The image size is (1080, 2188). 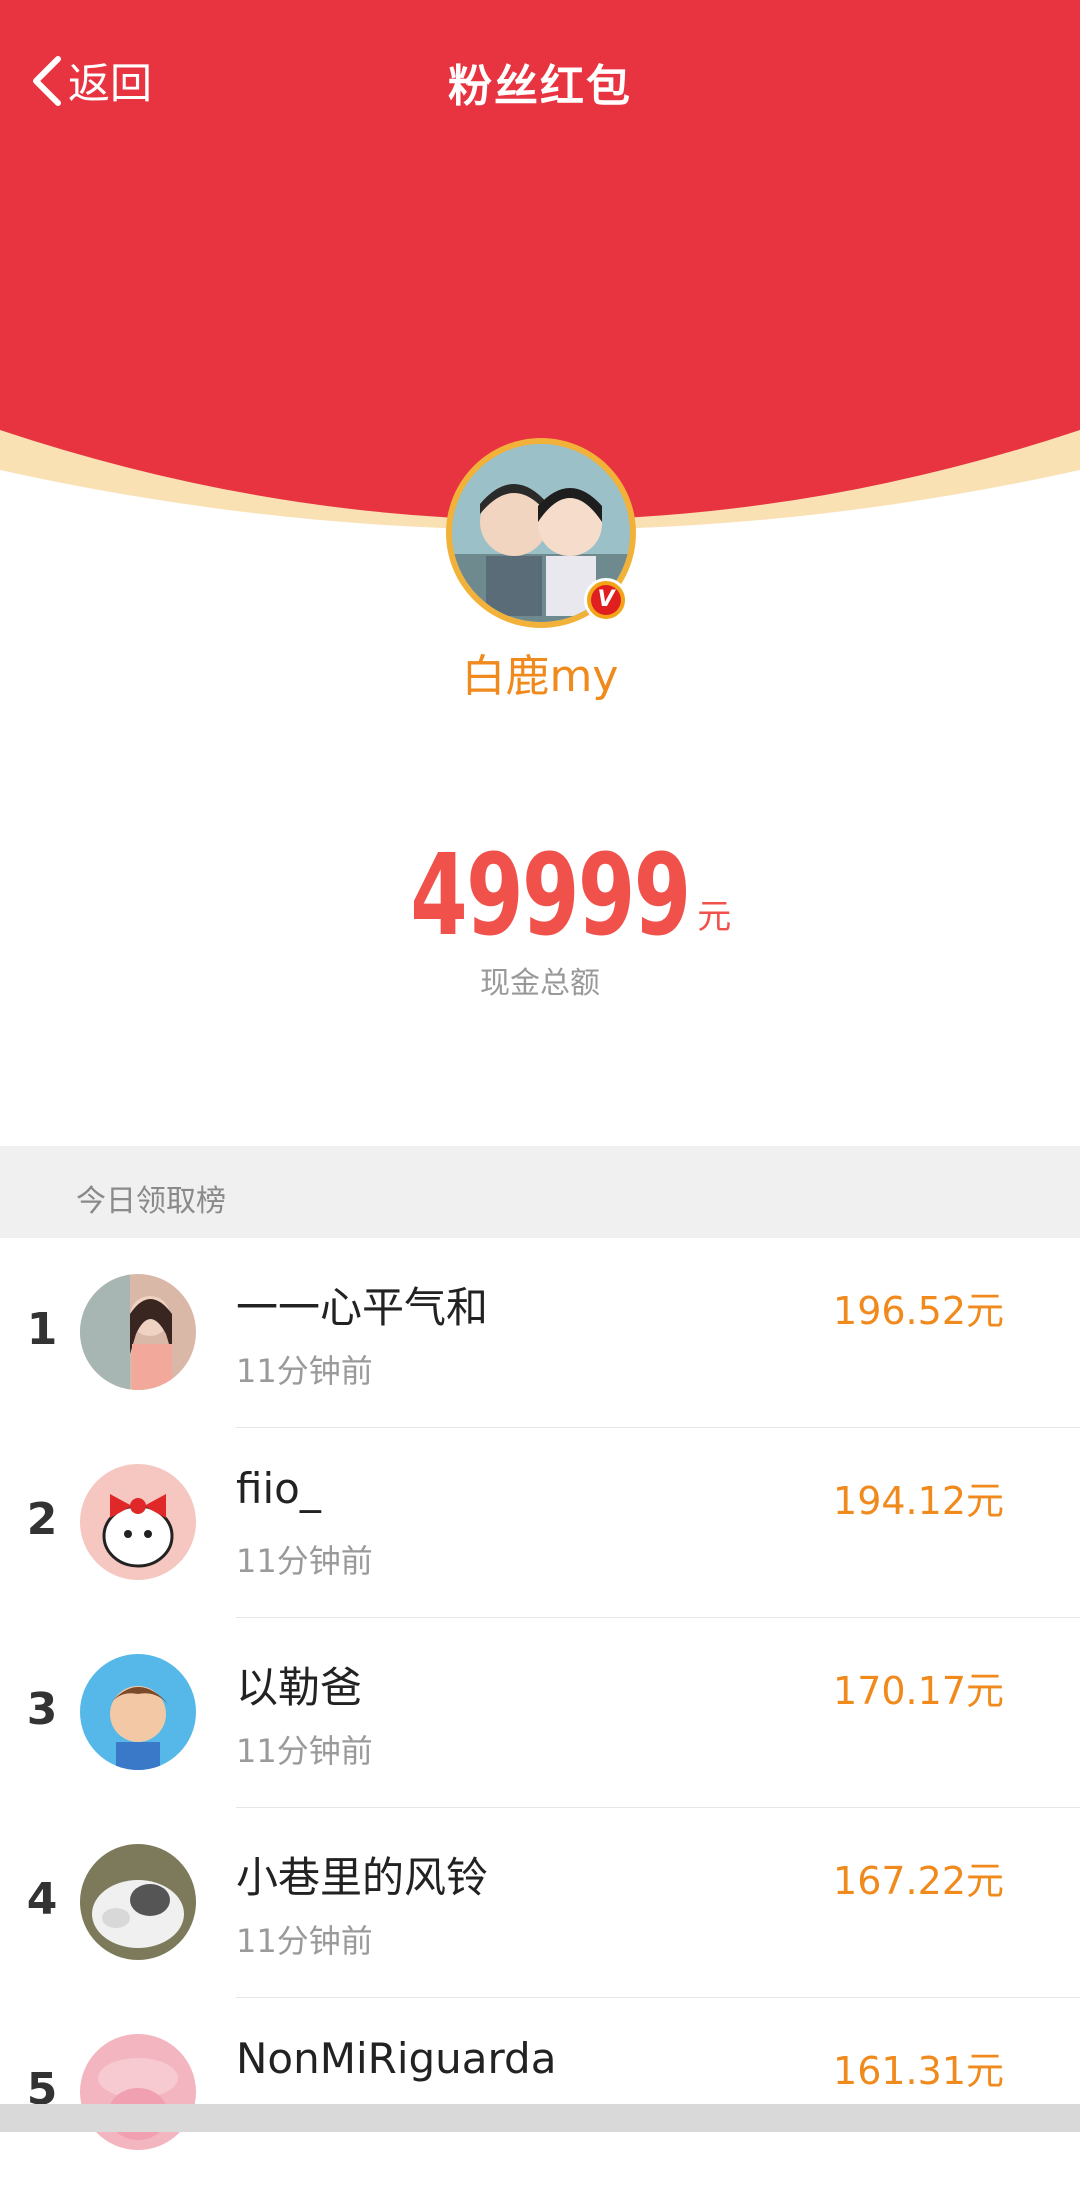 What do you see at coordinates (42, 1329) in the screenshot?
I see `rank-number: 1` at bounding box center [42, 1329].